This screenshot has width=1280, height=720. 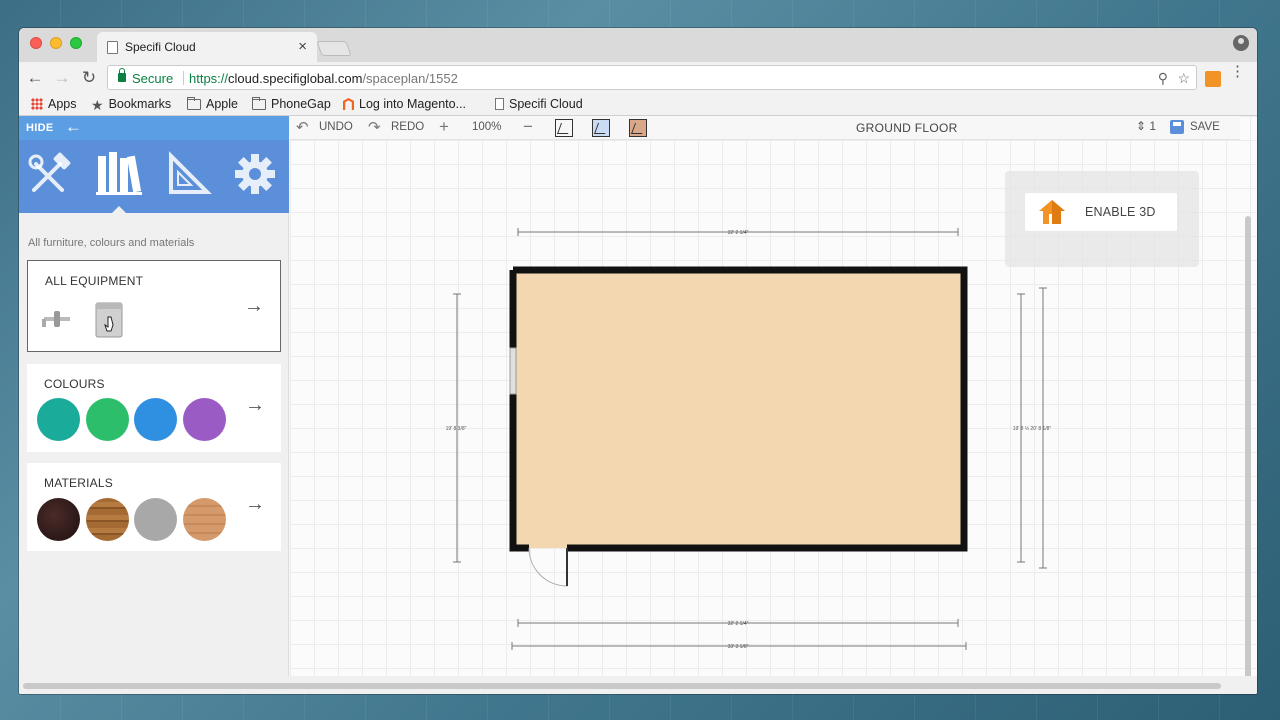 What do you see at coordinates (638, 45) in the screenshot?
I see `tab-strip: Specifi Cloud ×` at bounding box center [638, 45].